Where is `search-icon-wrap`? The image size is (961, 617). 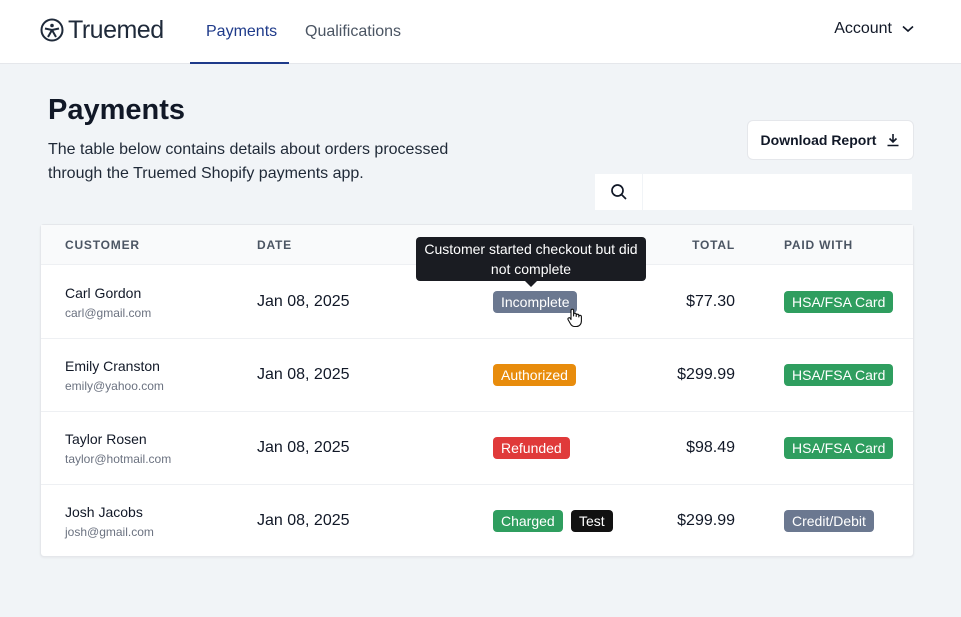
search-icon-wrap is located at coordinates (619, 192).